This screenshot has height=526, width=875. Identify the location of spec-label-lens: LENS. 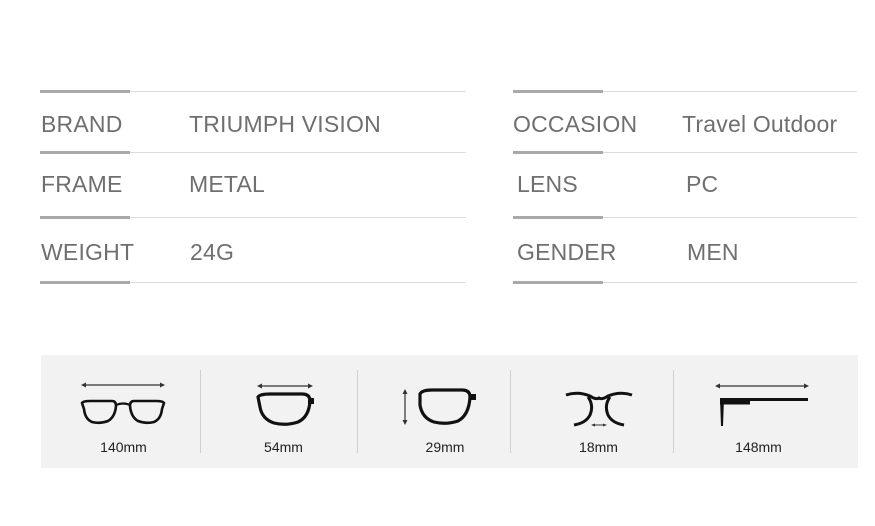
(547, 184).